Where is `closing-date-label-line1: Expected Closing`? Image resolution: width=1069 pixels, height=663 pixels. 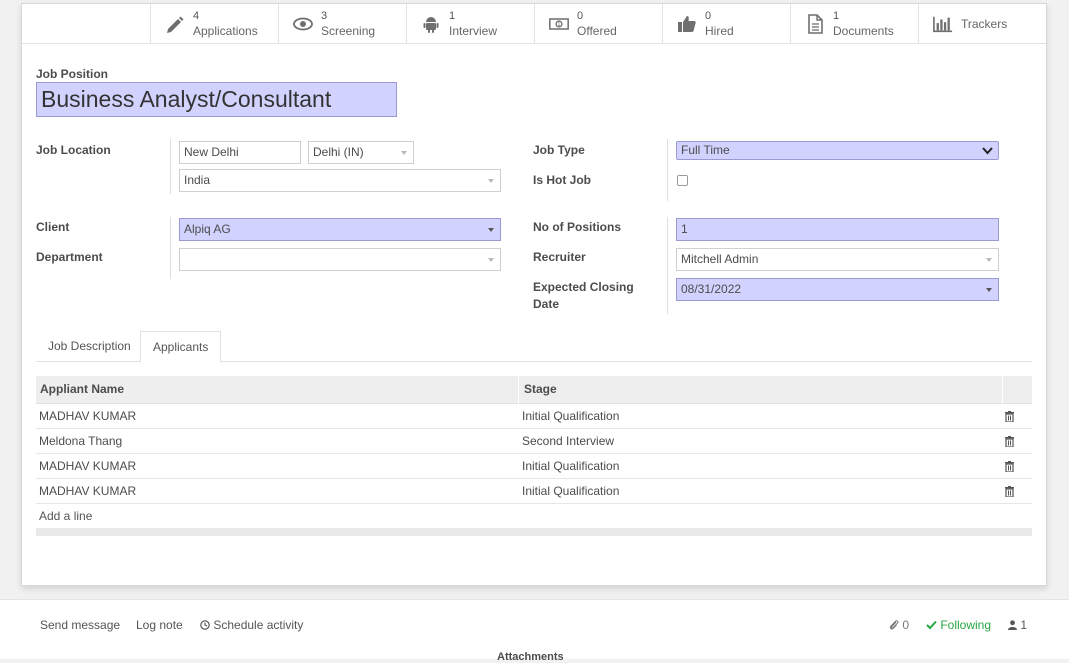
closing-date-label-line1: Expected Closing is located at coordinates (583, 287).